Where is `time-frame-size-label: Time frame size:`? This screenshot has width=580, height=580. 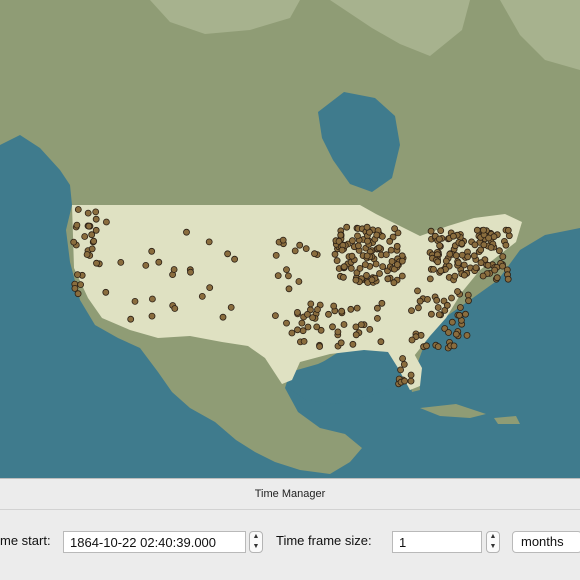 time-frame-size-label: Time frame size: is located at coordinates (324, 540).